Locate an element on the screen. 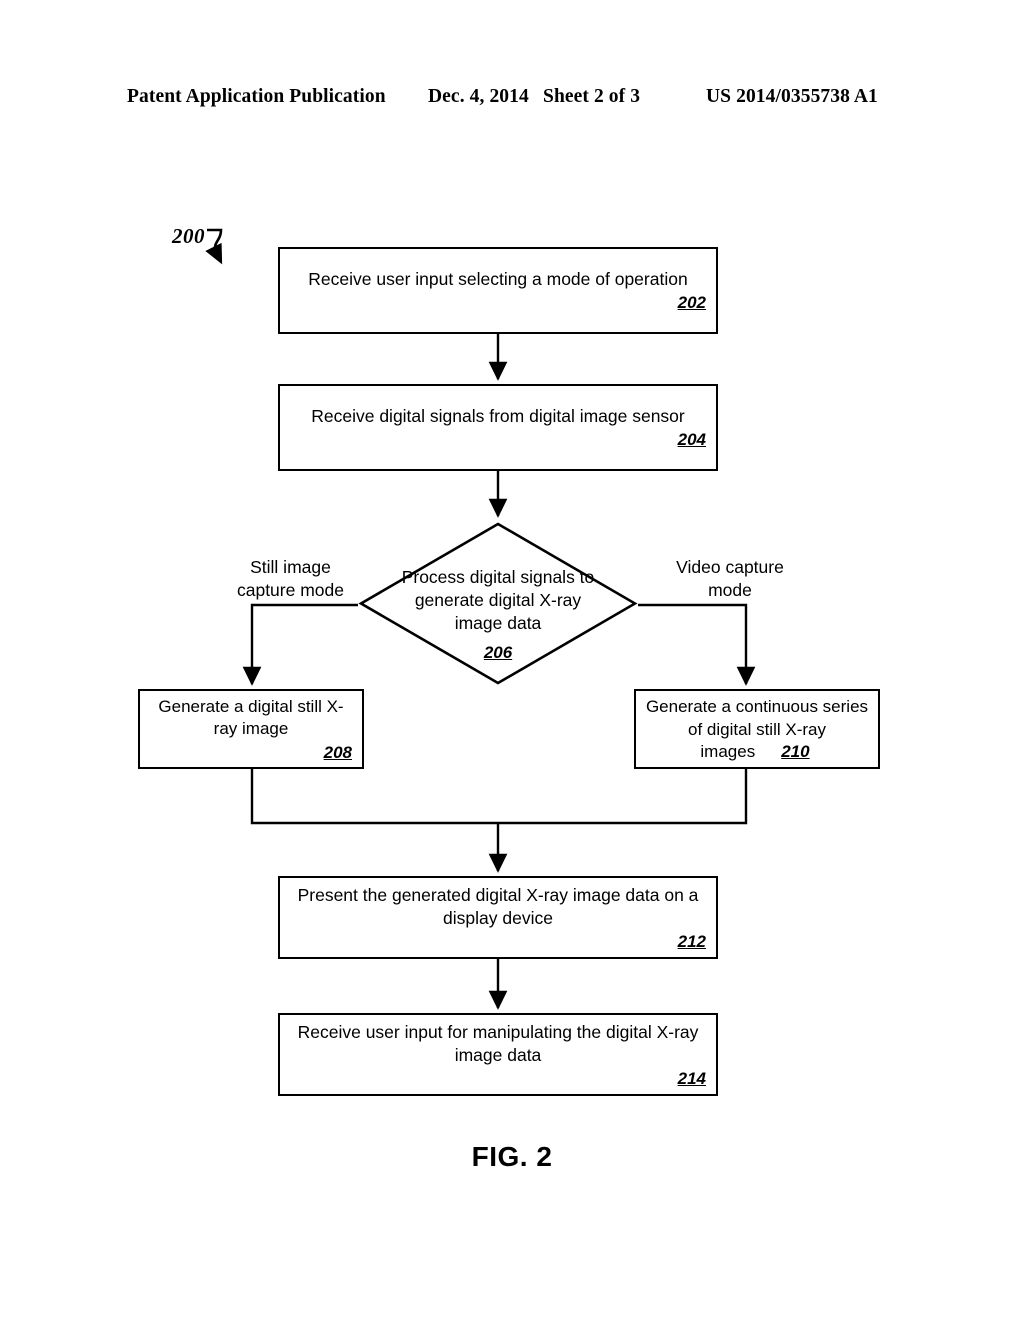 The height and width of the screenshot is (1320, 1024). node-214-number: 214 is located at coordinates (691, 1078).